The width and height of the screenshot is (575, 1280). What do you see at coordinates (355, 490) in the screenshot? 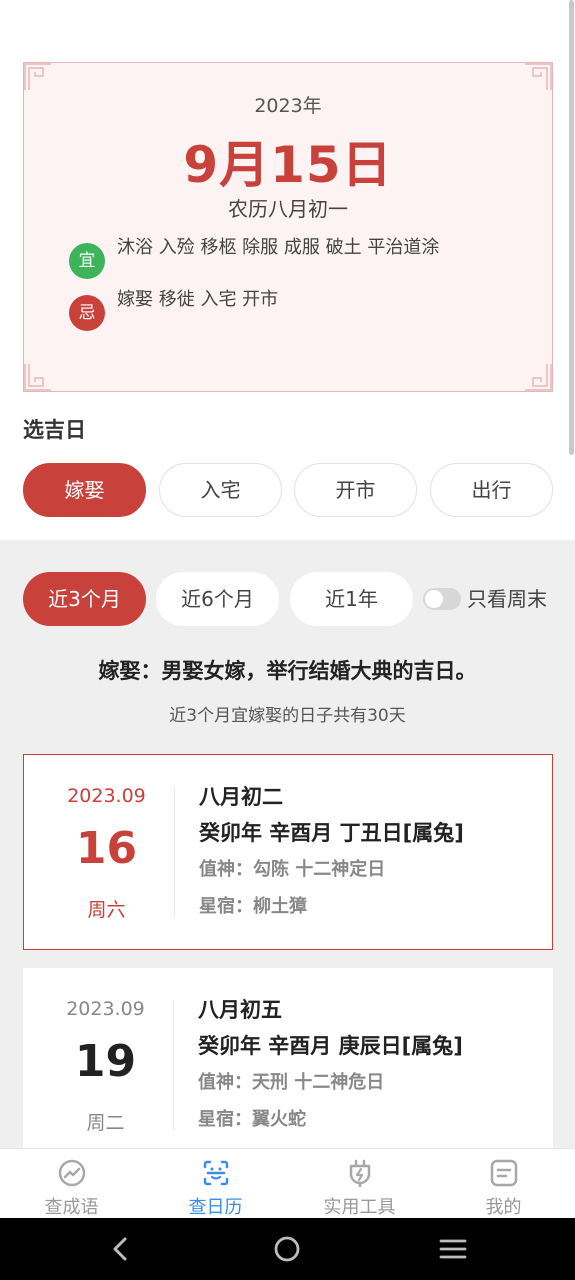
I see `category-chip-kaishi: 开市` at bounding box center [355, 490].